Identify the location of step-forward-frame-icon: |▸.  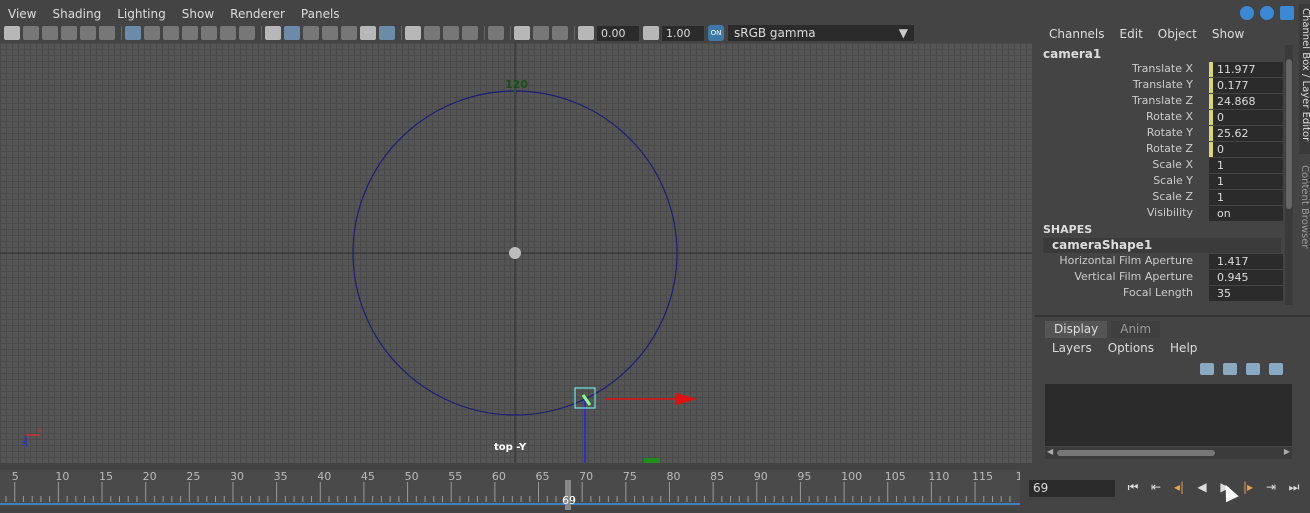
(1248, 487).